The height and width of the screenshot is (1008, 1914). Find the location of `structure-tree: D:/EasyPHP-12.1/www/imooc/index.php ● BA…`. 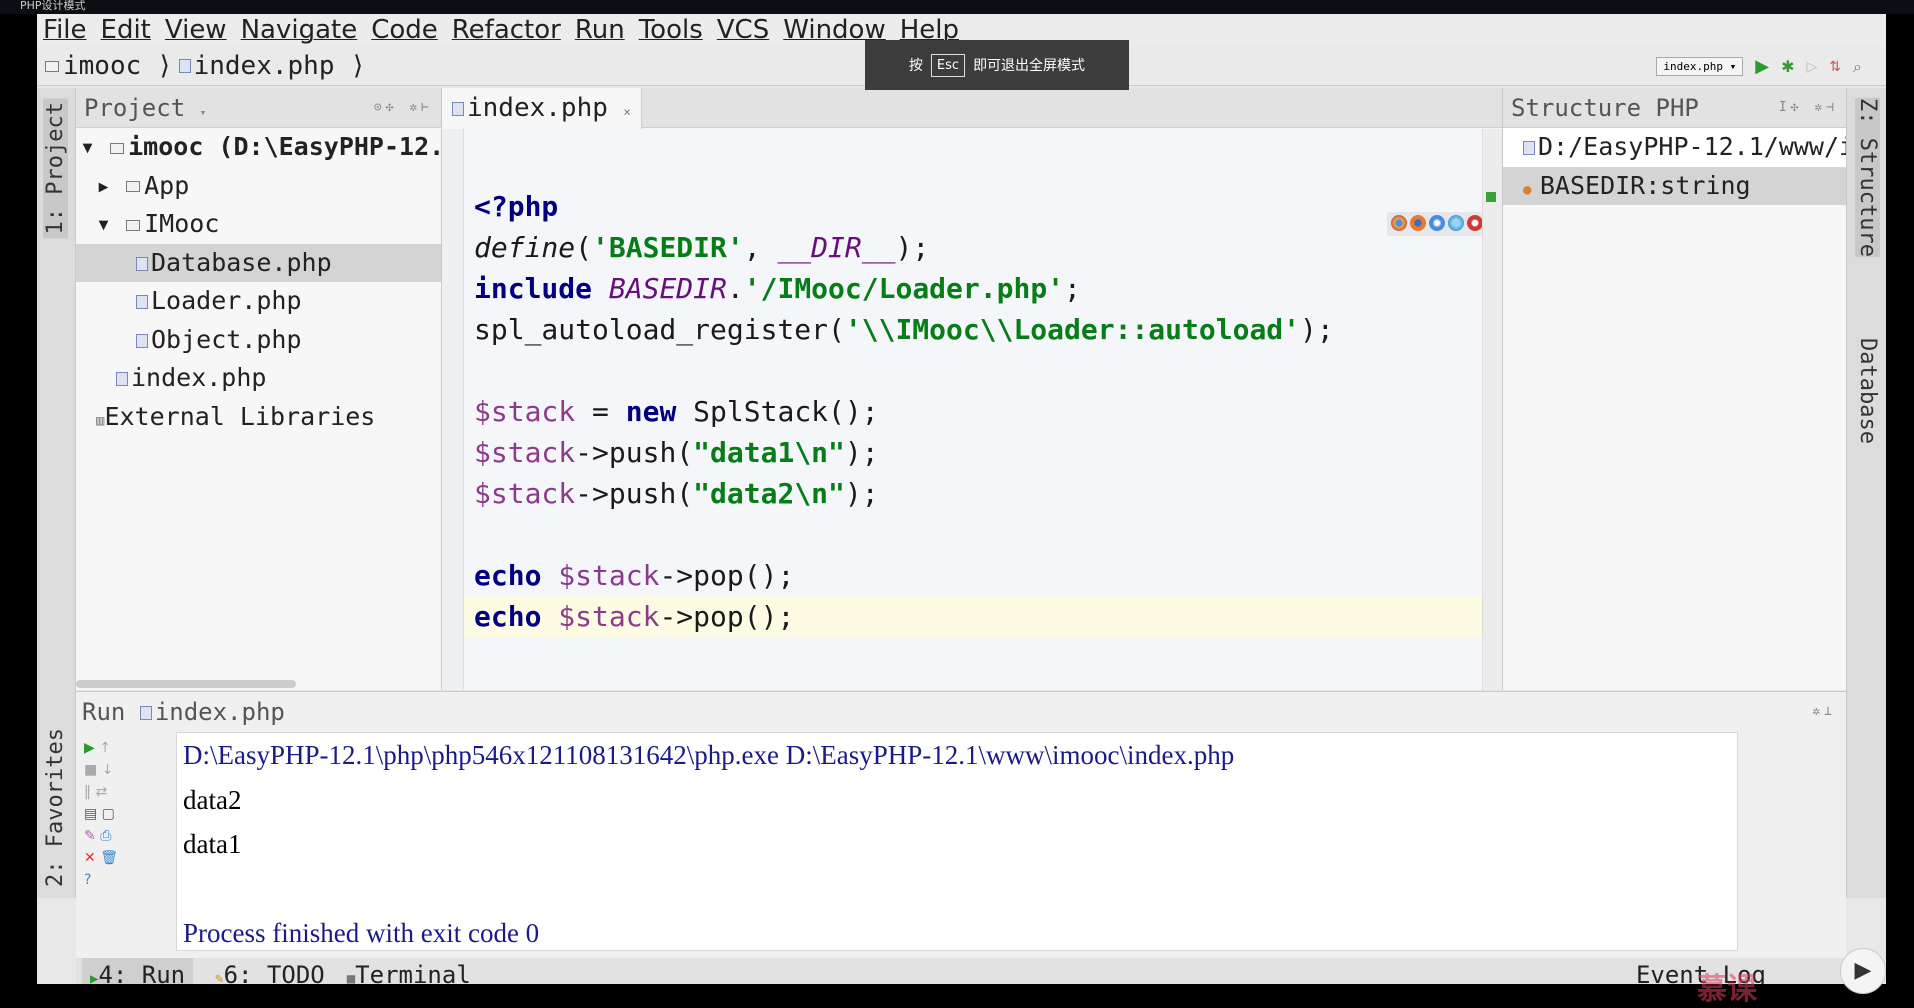

structure-tree: D:/EasyPHP-12.1/www/imooc/index.php ● BA… is located at coordinates (1674, 166).